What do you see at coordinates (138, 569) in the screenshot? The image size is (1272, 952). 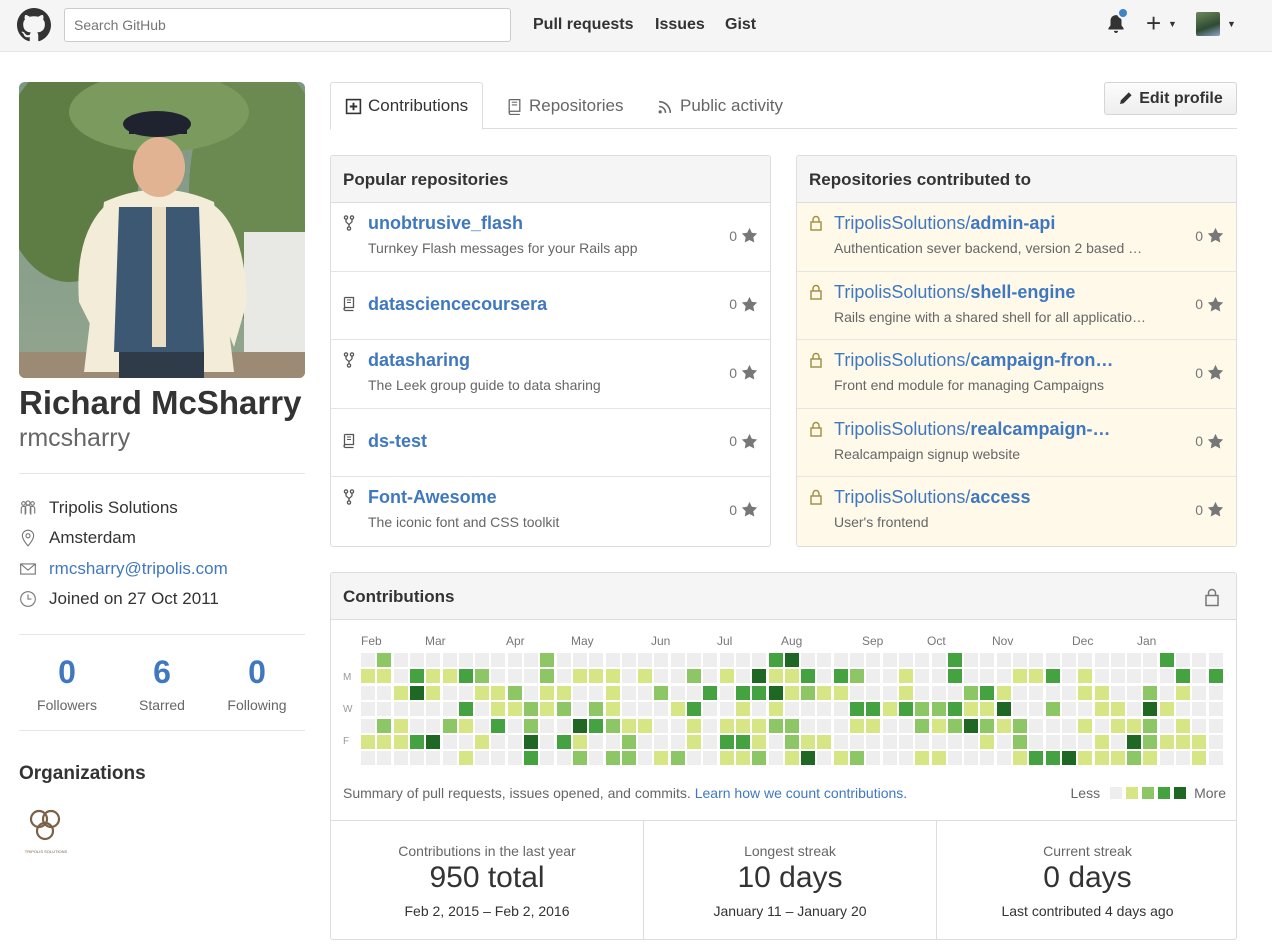 I see `email-link: rmcsharry@tripolis.com` at bounding box center [138, 569].